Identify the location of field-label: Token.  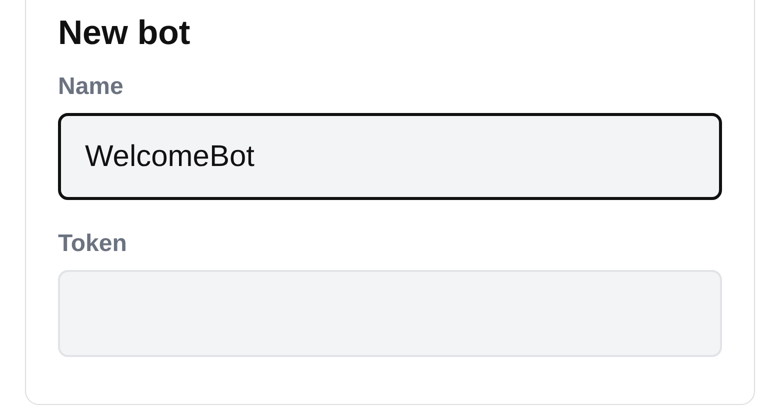
(93, 244).